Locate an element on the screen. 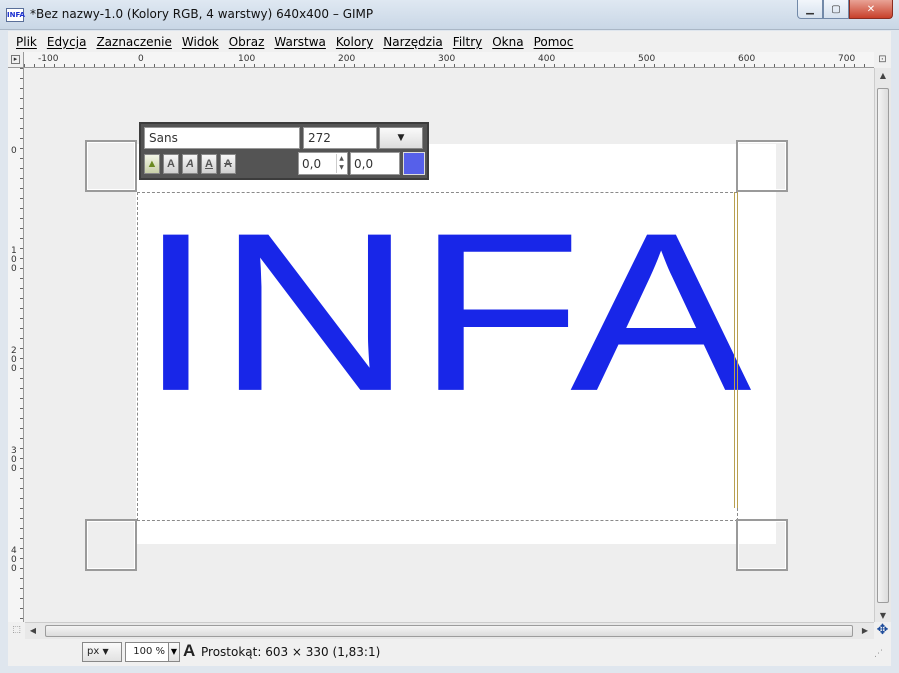 The width and height of the screenshot is (899, 673). resize-grip-icon: ⋰ is located at coordinates (881, 656).